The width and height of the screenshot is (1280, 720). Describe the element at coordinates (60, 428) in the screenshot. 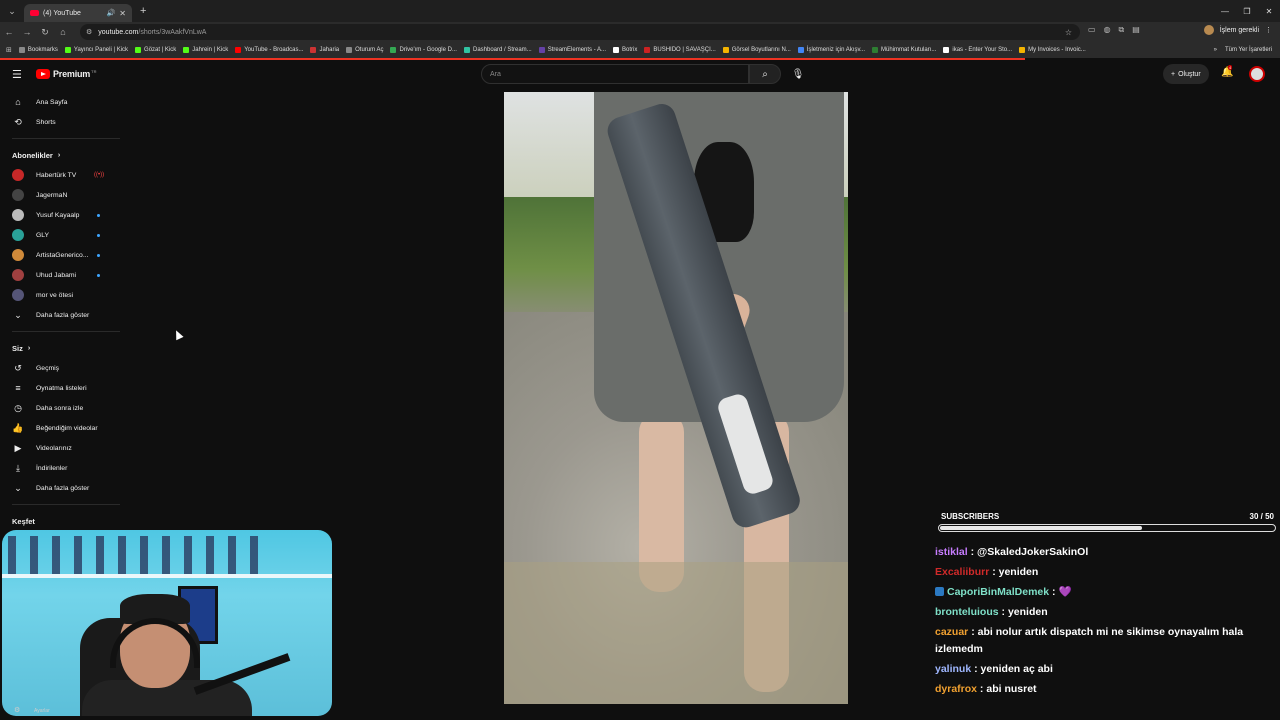

I see `sidebar-item: 👍 Beğendiğim videolar` at that location.